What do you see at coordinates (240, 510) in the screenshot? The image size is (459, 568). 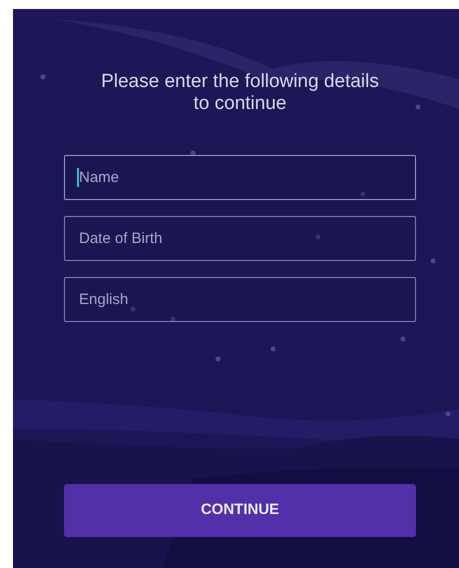 I see `continue-button: CONTINUE` at bounding box center [240, 510].